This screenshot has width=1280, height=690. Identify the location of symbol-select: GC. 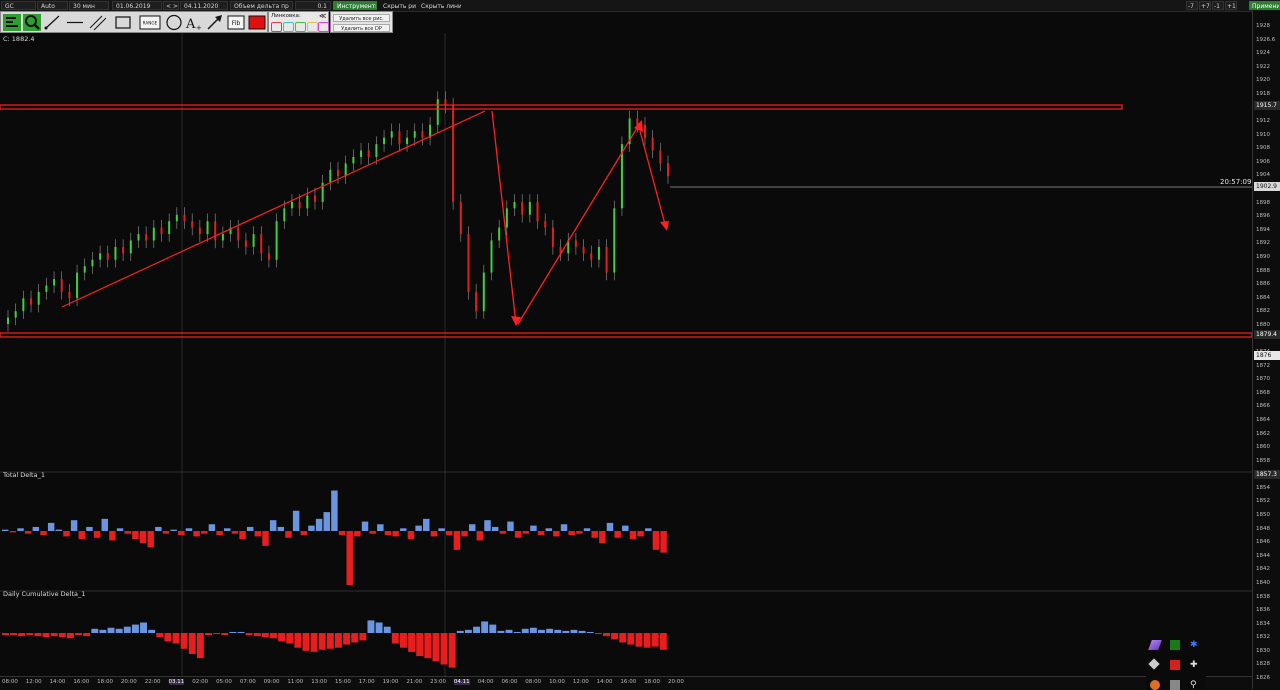
(18, 5).